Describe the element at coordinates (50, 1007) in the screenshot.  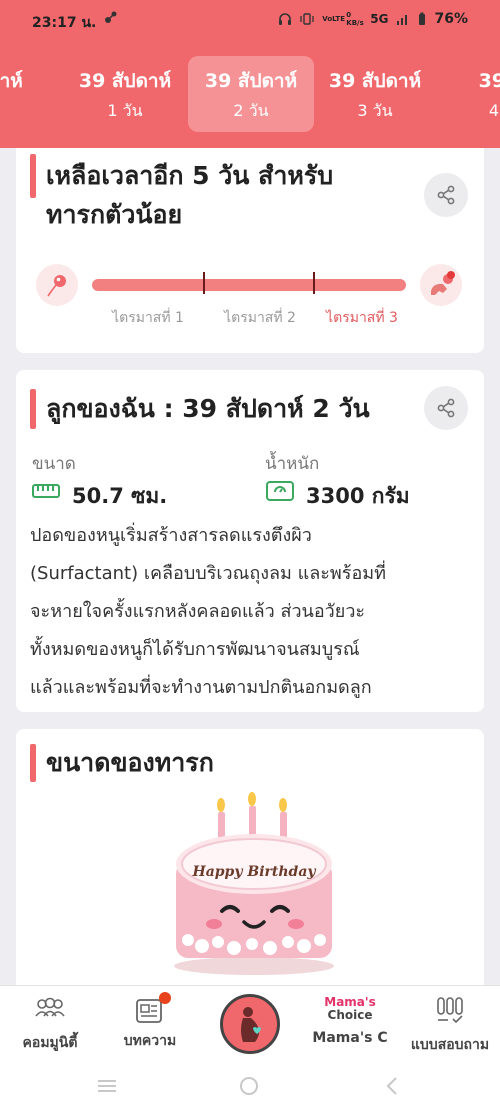
I see `community-icon` at that location.